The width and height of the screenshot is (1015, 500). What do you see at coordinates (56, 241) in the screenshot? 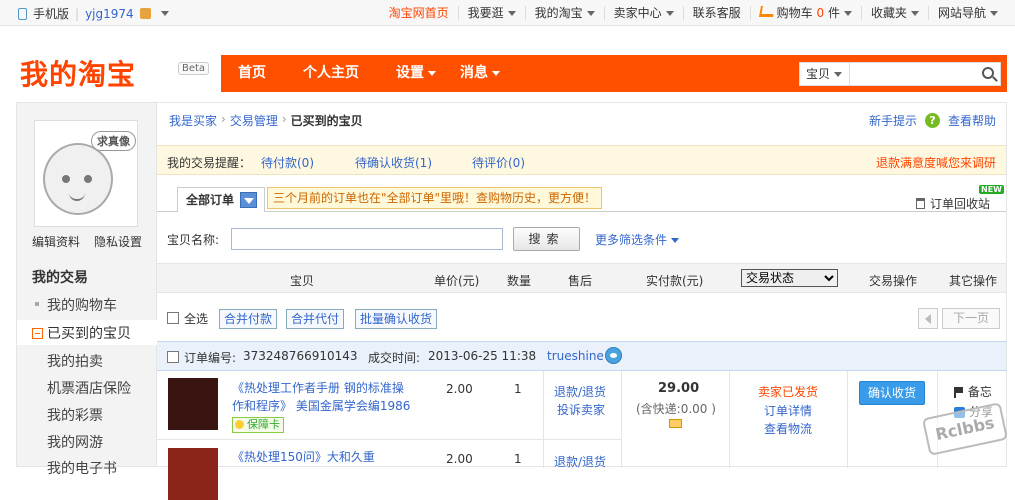
I see `edit-profile-link: 编辑资料` at bounding box center [56, 241].